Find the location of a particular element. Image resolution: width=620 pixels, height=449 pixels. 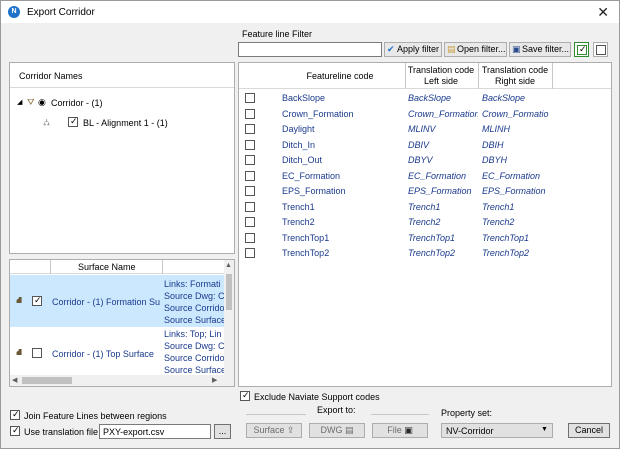

surface-info-line: Links: Top; Lin is located at coordinates (193, 334).